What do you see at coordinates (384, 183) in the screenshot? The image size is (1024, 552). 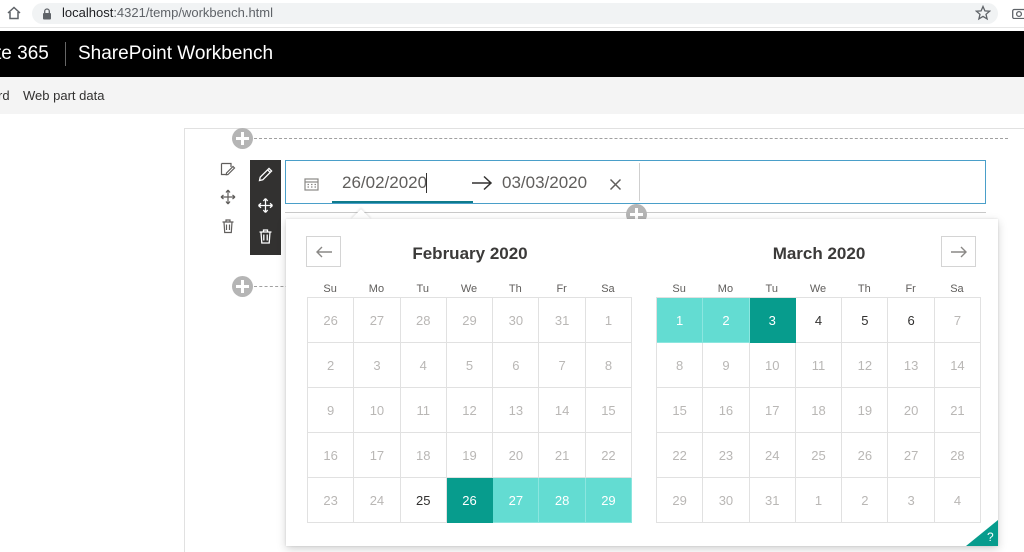 I see `start-date-input: 26/02/2020` at bounding box center [384, 183].